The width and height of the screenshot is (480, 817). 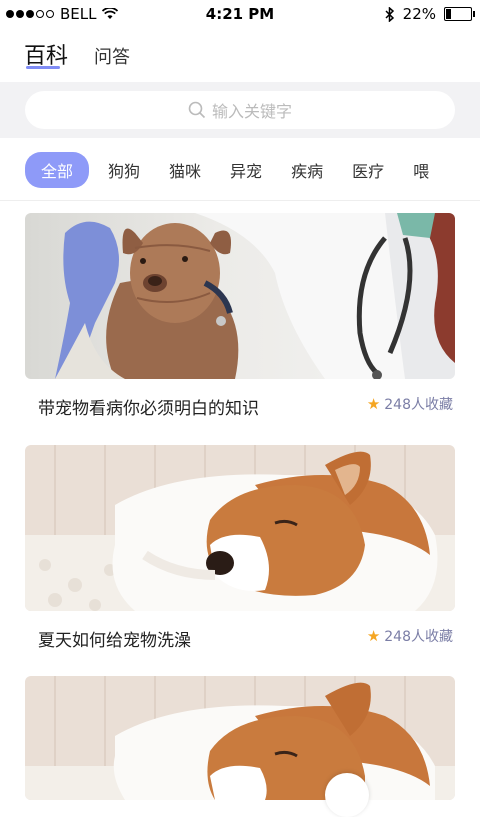 I want to click on top-tabs: 百科 问答, so click(x=240, y=55).